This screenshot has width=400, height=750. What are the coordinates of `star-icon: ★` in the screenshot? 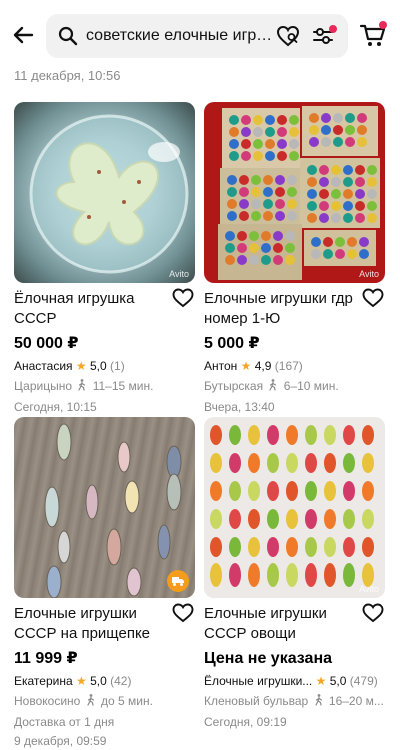 It's located at (321, 681).